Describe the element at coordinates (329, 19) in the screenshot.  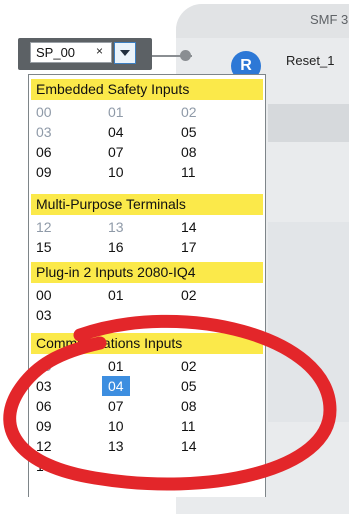
I see `smf-block-title: SMF 3` at that location.